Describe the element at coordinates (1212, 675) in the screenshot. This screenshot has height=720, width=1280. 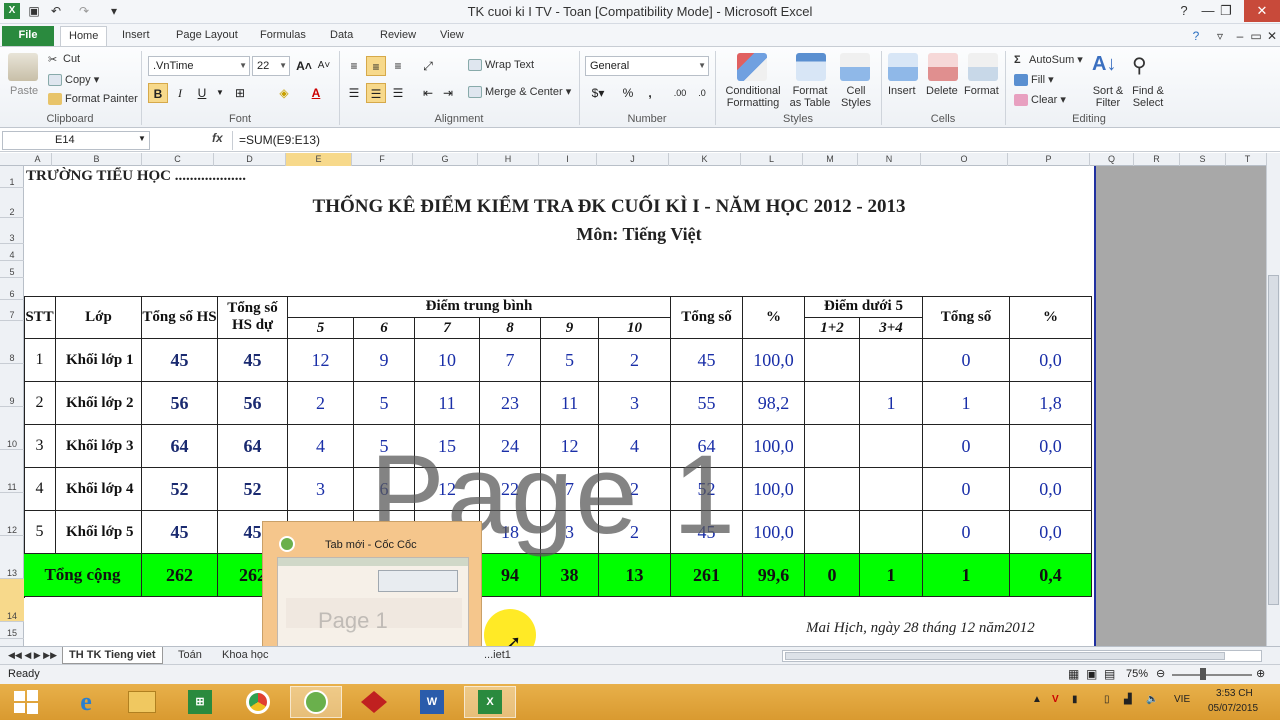
I see `zoom-slider` at that location.